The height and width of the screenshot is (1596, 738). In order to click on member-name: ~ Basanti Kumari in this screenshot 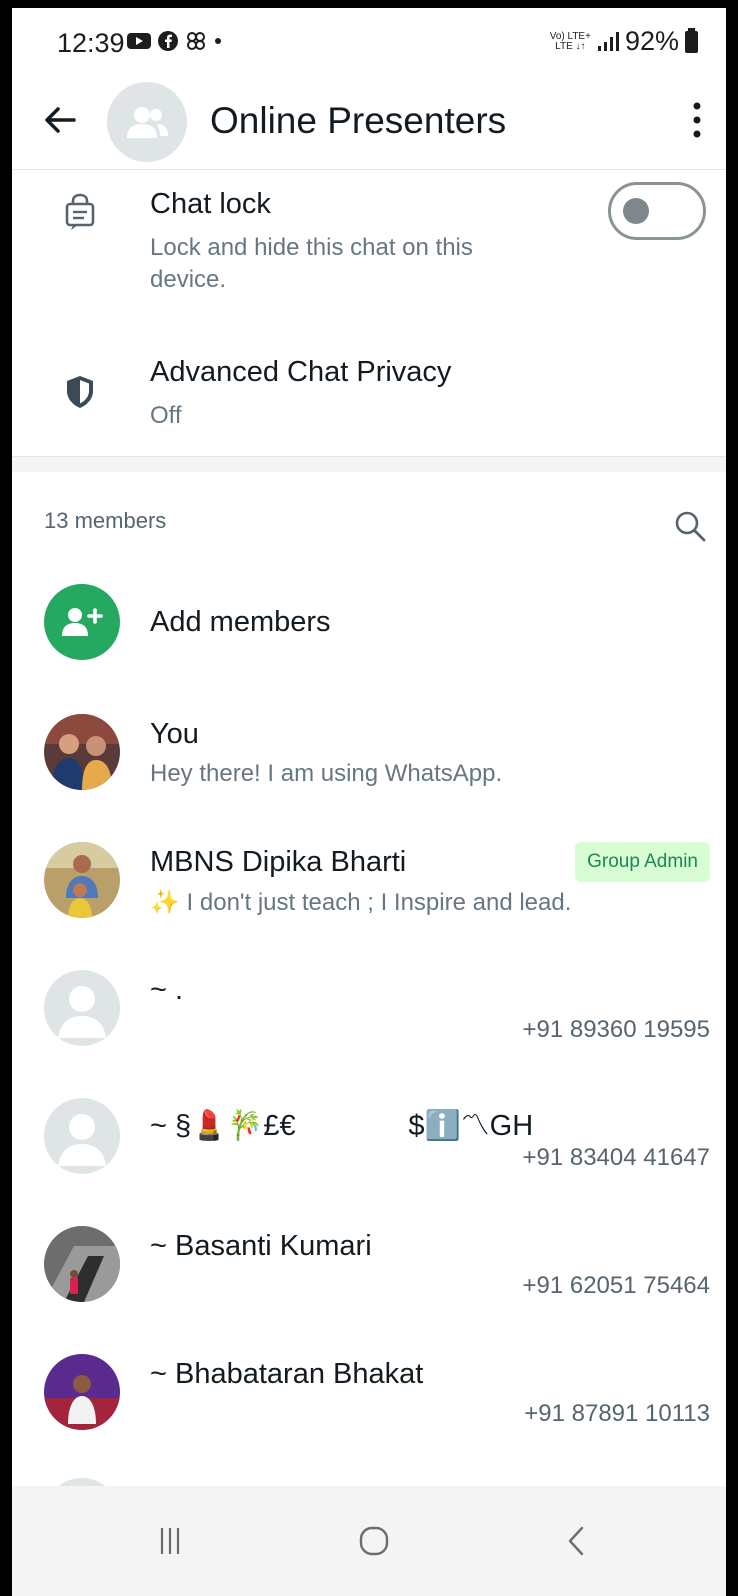, I will do `click(261, 1246)`.